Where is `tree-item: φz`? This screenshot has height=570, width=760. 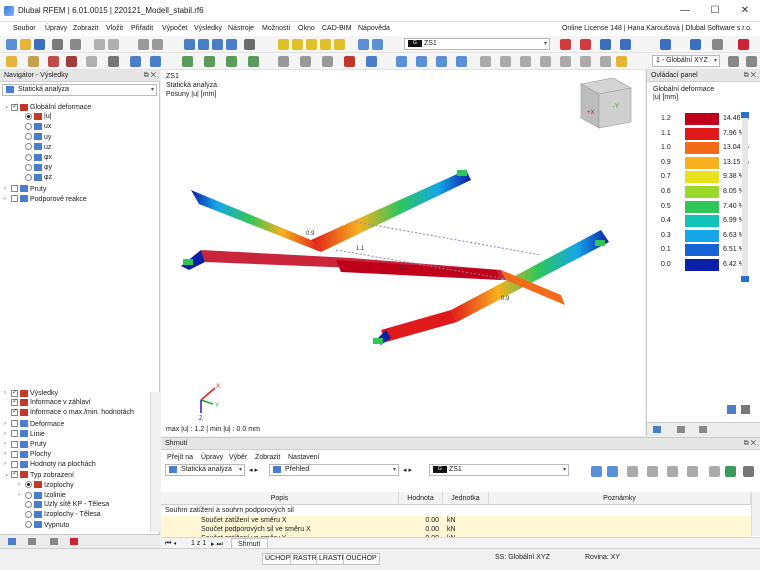 tree-item: φz is located at coordinates (26, 178).